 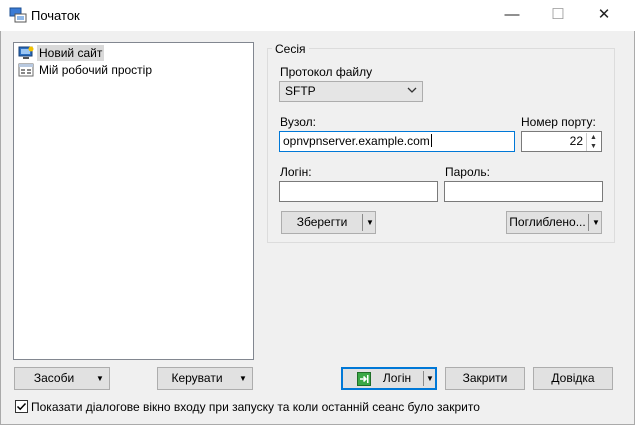 I want to click on manage-button: Керувати ▼, so click(x=205, y=378).